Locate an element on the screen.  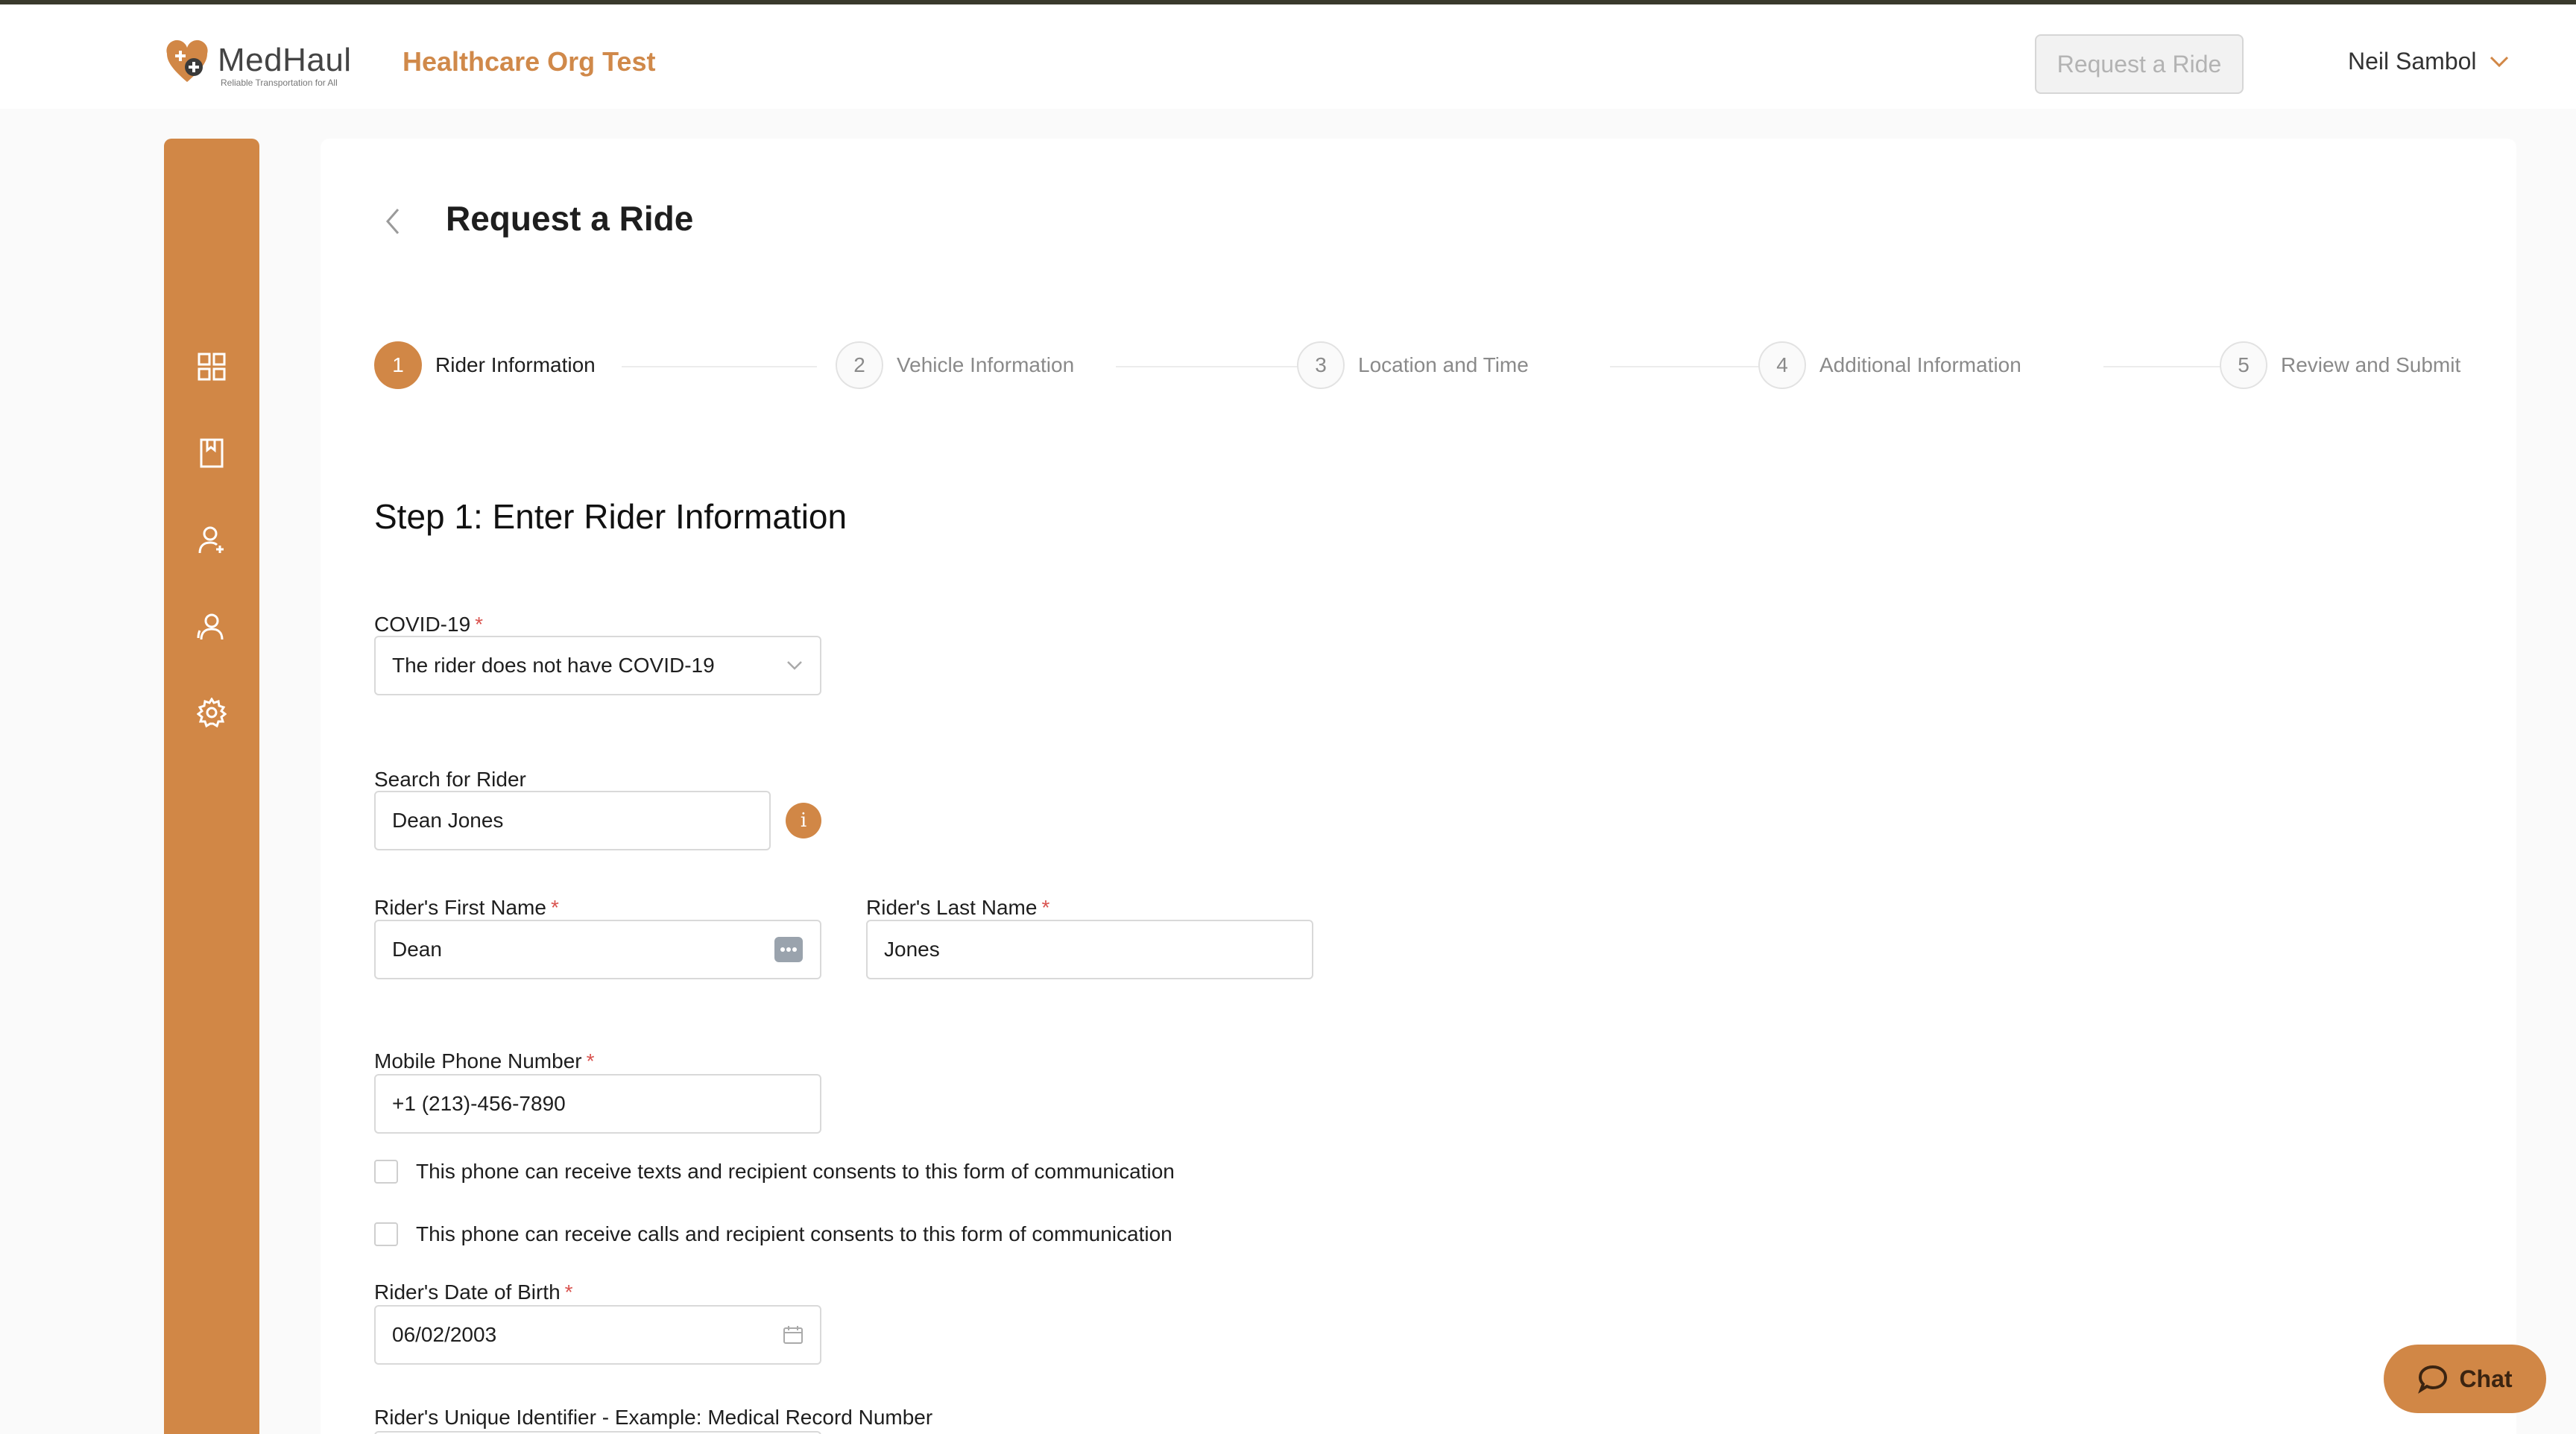
step-rider-information: 1 Rider Information is located at coordinates (485, 365).